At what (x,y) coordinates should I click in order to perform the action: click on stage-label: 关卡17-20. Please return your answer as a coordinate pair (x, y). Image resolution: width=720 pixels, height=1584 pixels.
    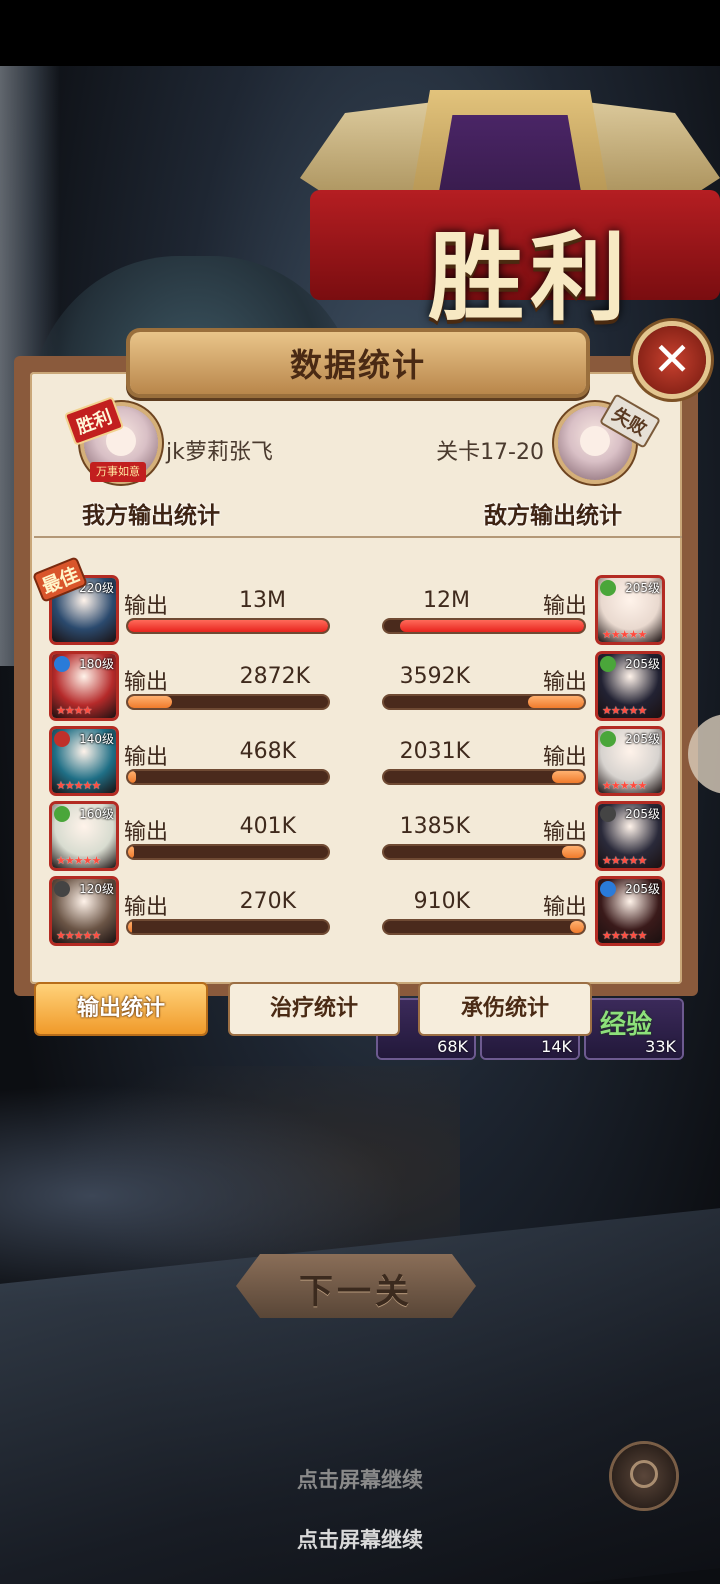
    Looking at the image, I should click on (490, 452).